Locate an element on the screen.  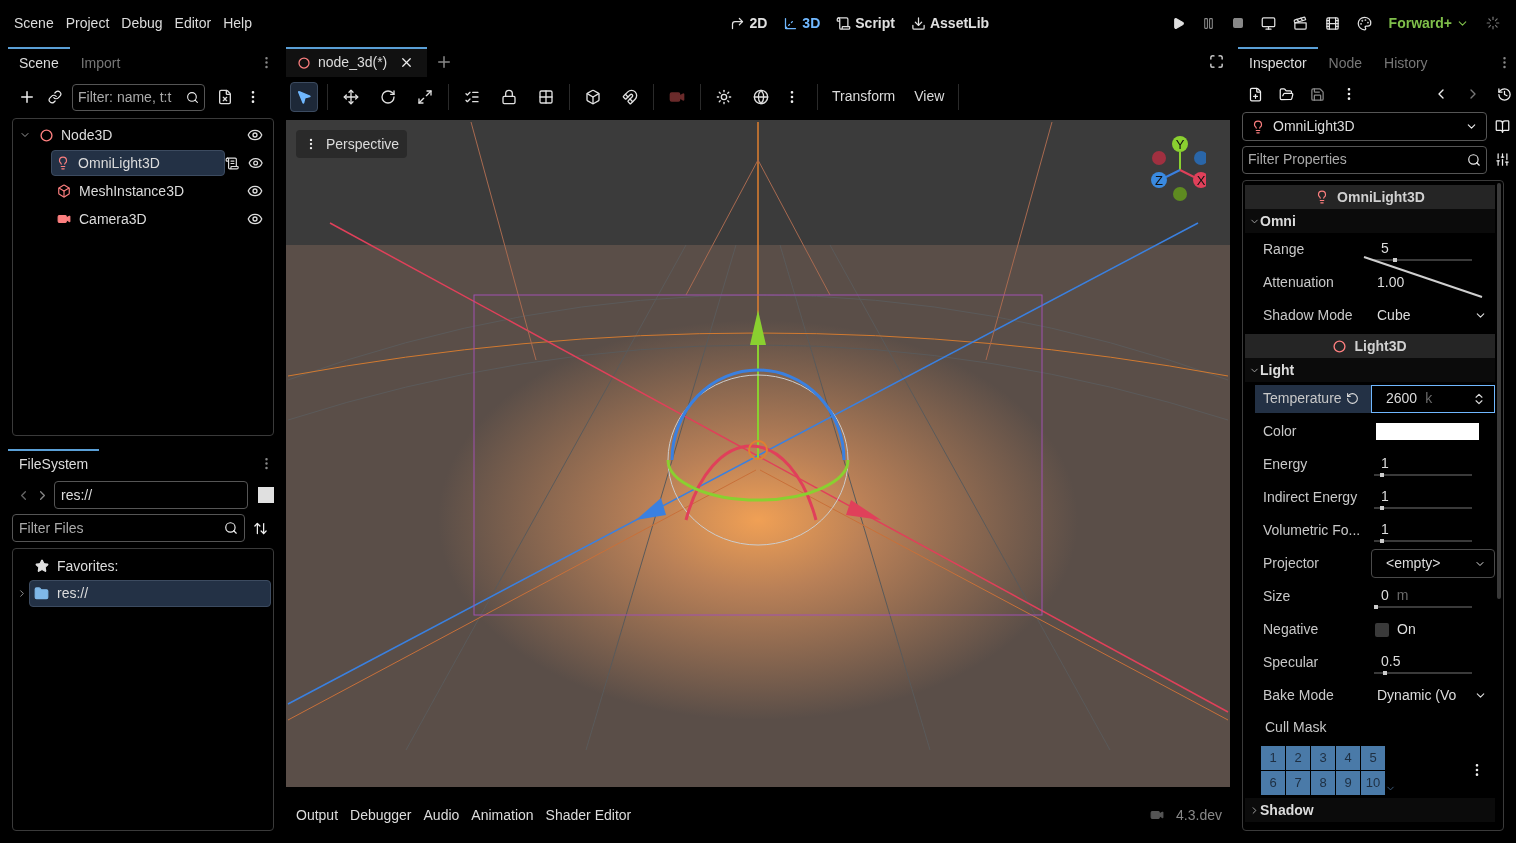
menu-item: Debug is located at coordinates (142, 23).